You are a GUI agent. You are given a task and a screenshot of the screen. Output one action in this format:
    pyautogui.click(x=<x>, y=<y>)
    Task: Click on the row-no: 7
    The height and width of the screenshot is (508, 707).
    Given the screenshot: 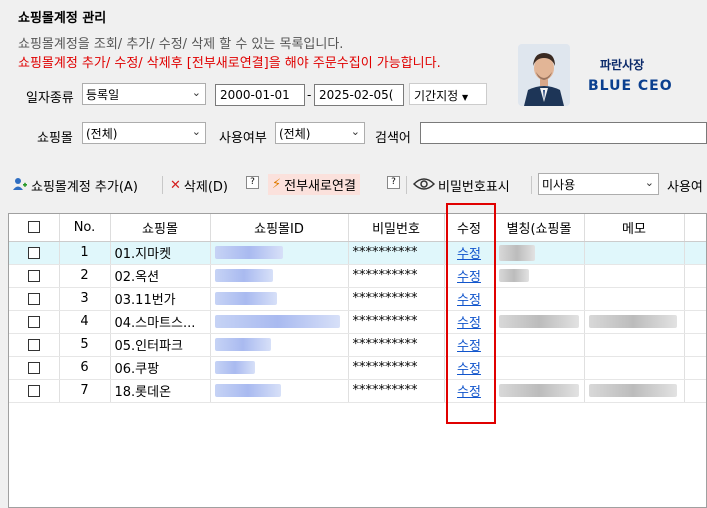 What is the action you would take?
    pyautogui.click(x=85, y=391)
    